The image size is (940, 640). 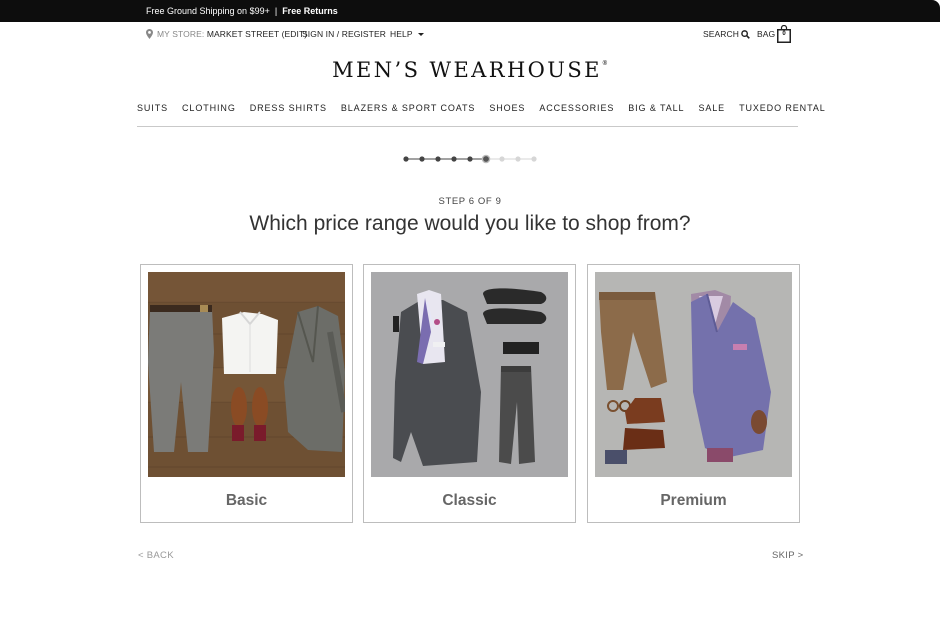 I want to click on option-label-premium: Premium, so click(x=693, y=500).